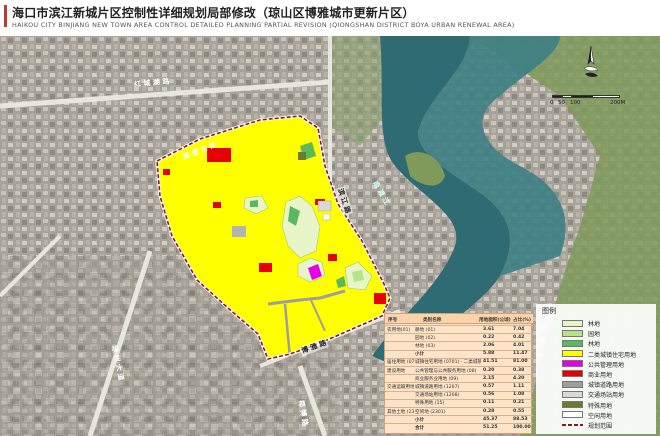 This screenshot has height=436, width=660. What do you see at coordinates (437, 379) in the screenshot?
I see `table-cell-name: 商业服务业用地 (09)` at bounding box center [437, 379].